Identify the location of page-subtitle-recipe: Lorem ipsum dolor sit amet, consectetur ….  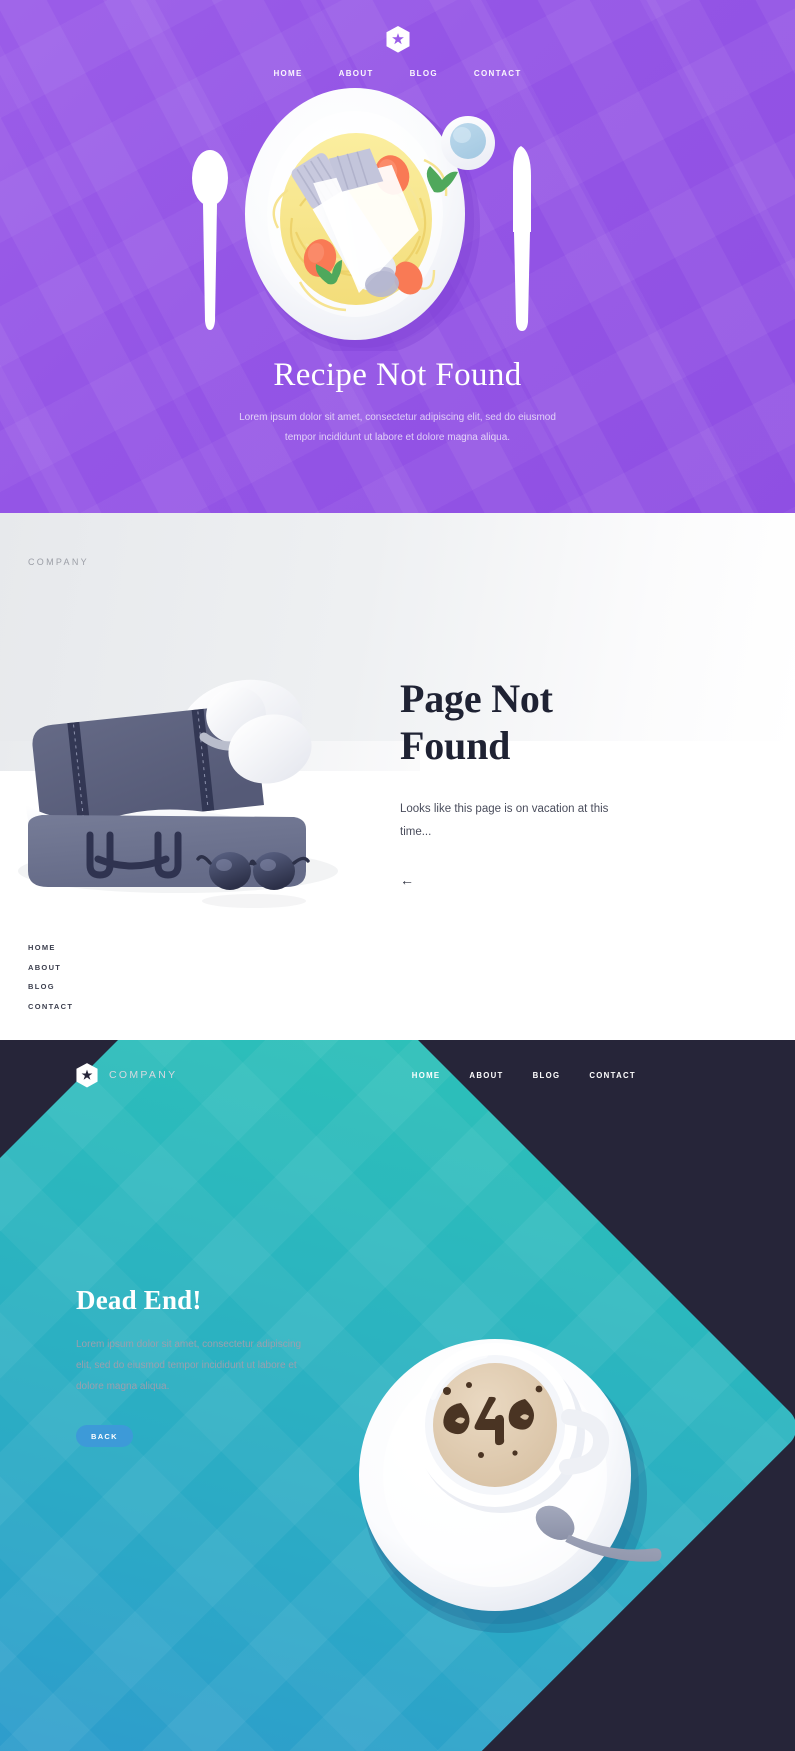
(397, 428).